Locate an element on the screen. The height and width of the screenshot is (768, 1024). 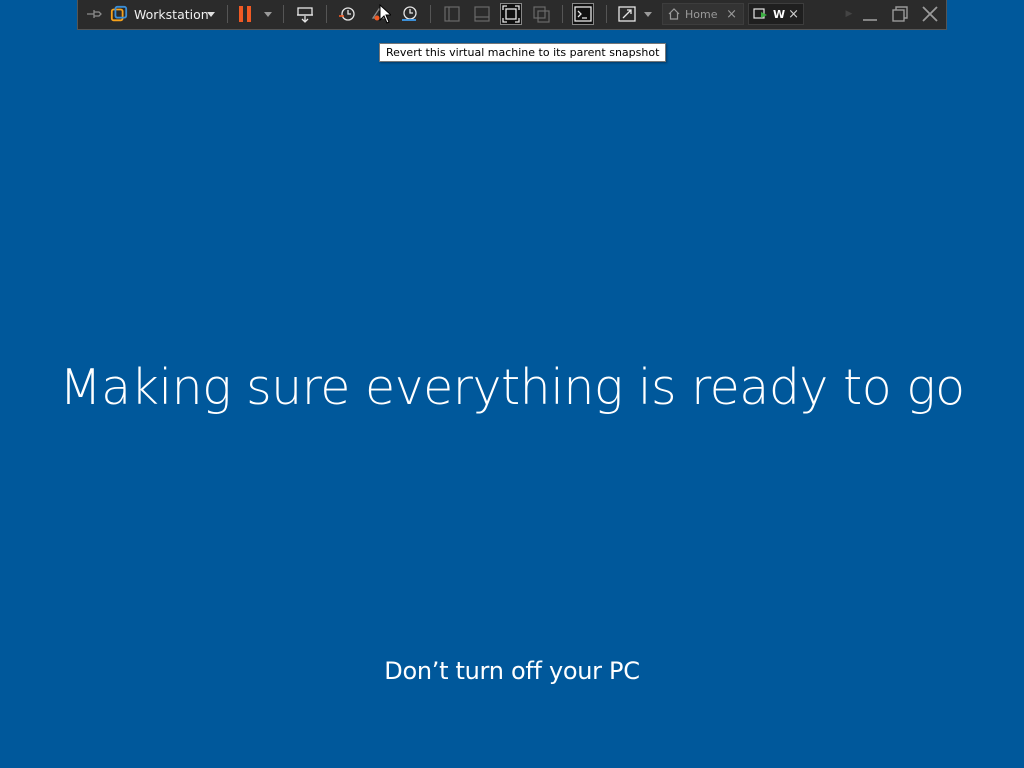
vm-running-icon is located at coordinates (760, 13).